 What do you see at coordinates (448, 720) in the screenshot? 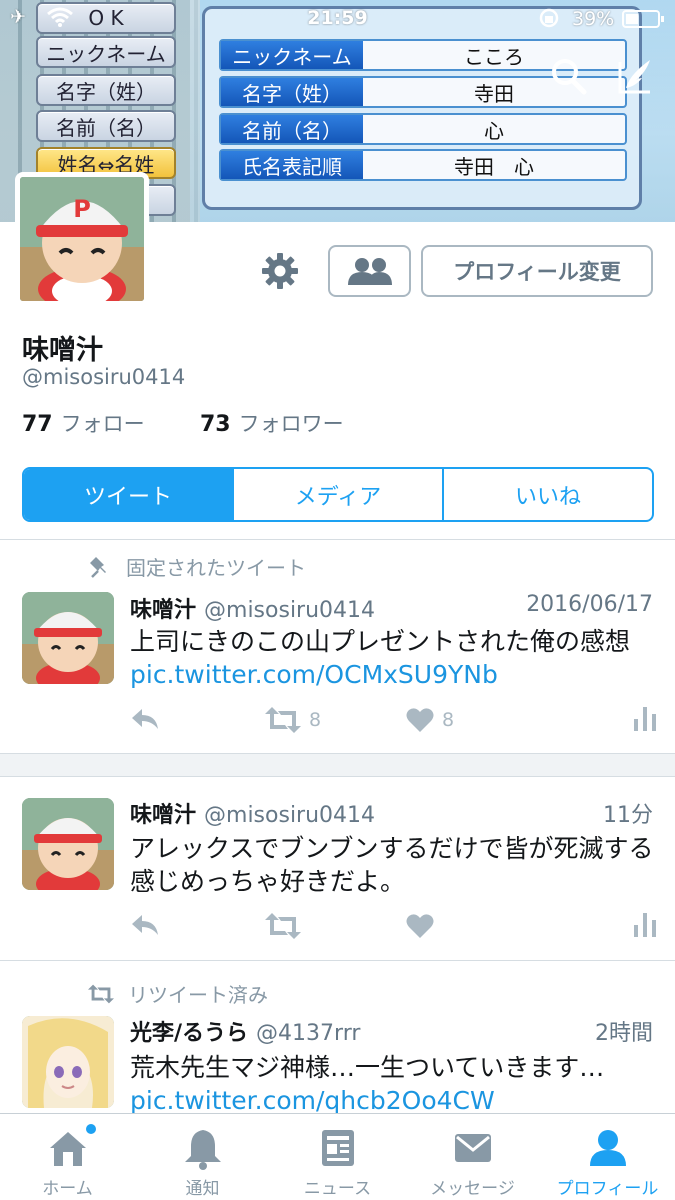
I see `like-count: 8` at bounding box center [448, 720].